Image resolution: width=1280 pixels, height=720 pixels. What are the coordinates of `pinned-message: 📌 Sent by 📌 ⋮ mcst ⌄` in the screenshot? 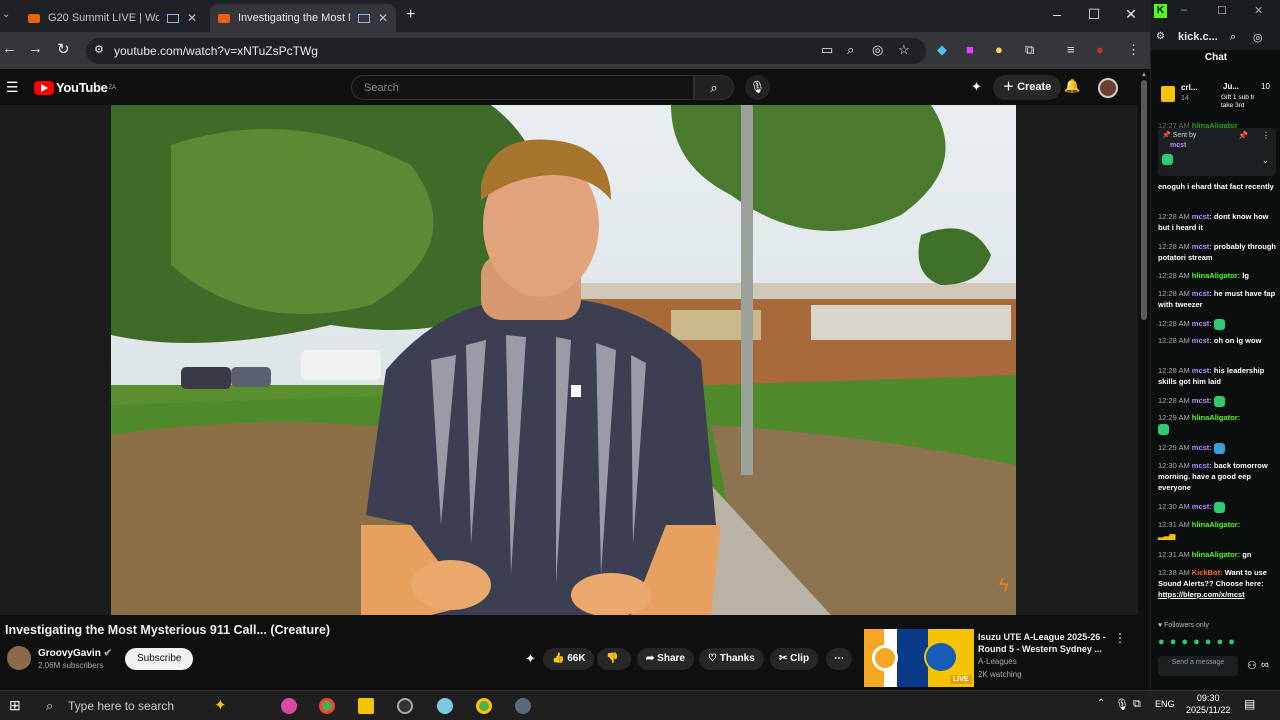 It's located at (1217, 152).